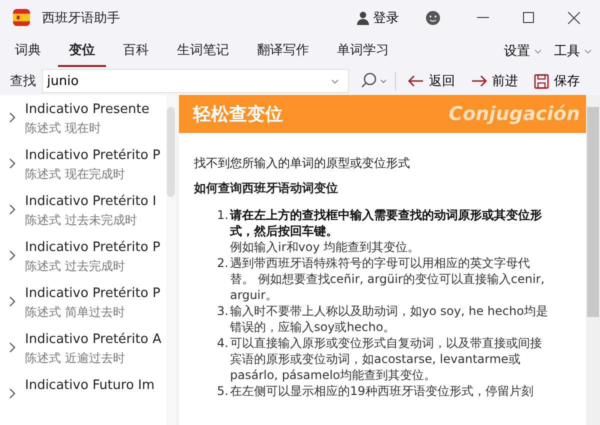 This screenshot has width=600, height=425. What do you see at coordinates (83, 216) in the screenshot?
I see `tense-item: Indicativo Pretérito I 陈述式 过去未完成时` at bounding box center [83, 216].